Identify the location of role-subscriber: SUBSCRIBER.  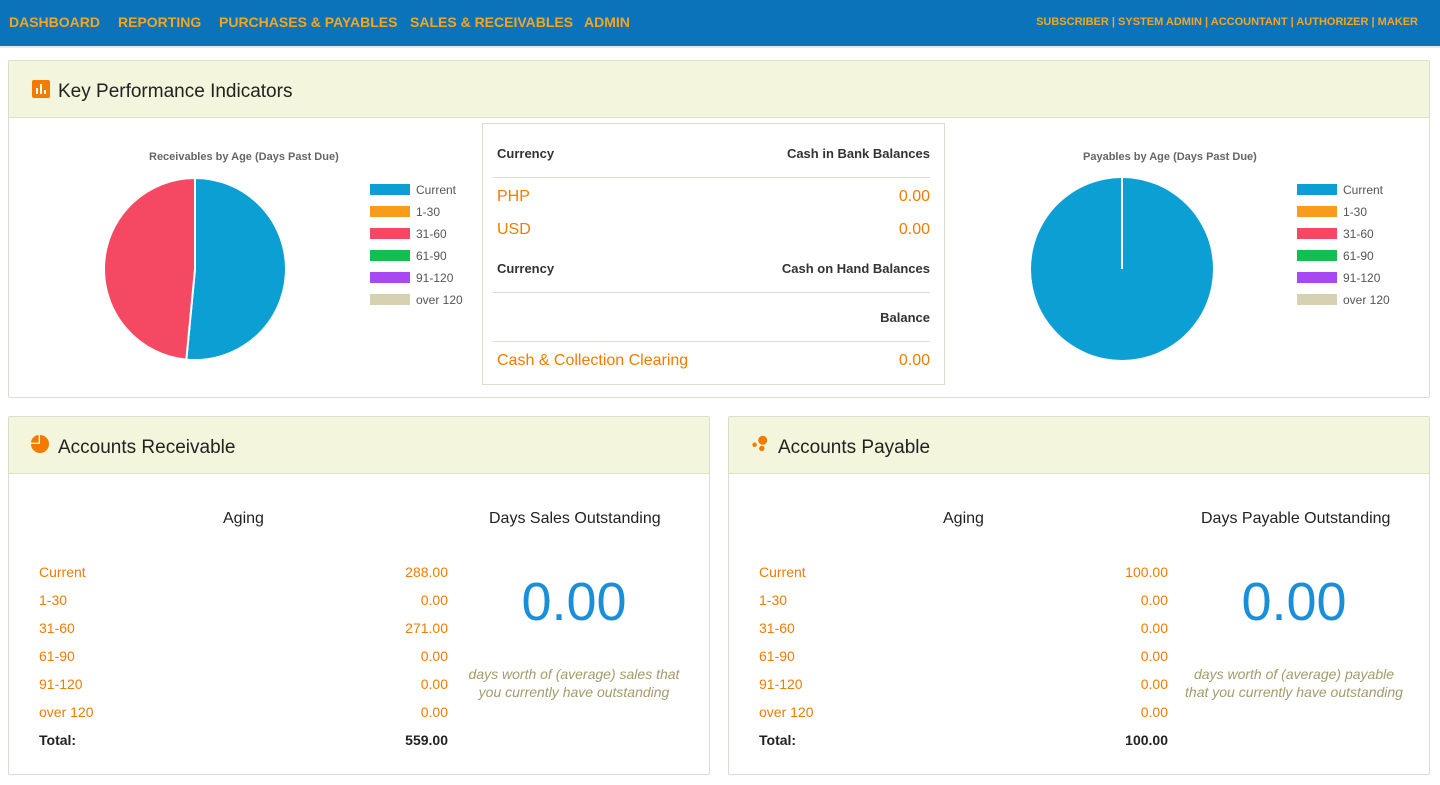
(1072, 22).